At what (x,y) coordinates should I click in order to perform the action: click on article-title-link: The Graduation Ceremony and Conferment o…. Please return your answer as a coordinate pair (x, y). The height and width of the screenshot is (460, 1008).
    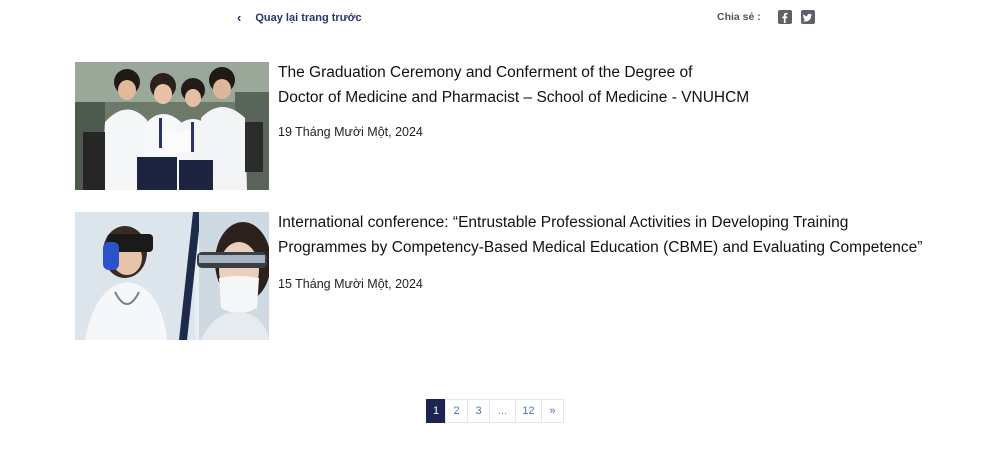
    Looking at the image, I should click on (618, 85).